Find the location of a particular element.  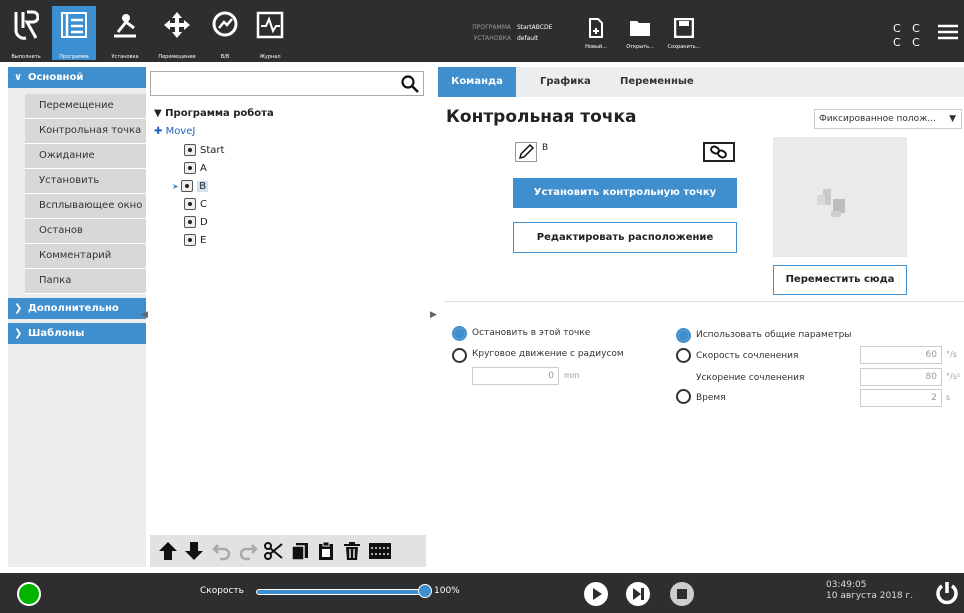

sidebar-item-wait: Ожидание is located at coordinates (85, 156).